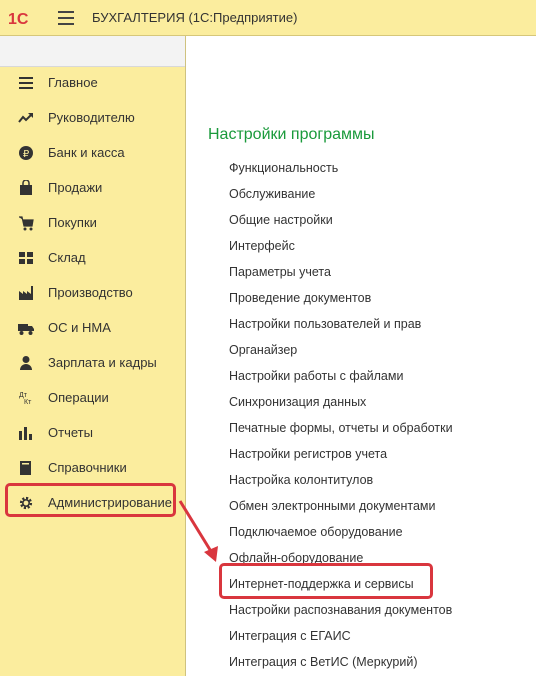 The height and width of the screenshot is (676, 536). I want to click on title-bar: 1С БУХГАЛТЕРИЯ (1С:Предприятие), so click(268, 18).